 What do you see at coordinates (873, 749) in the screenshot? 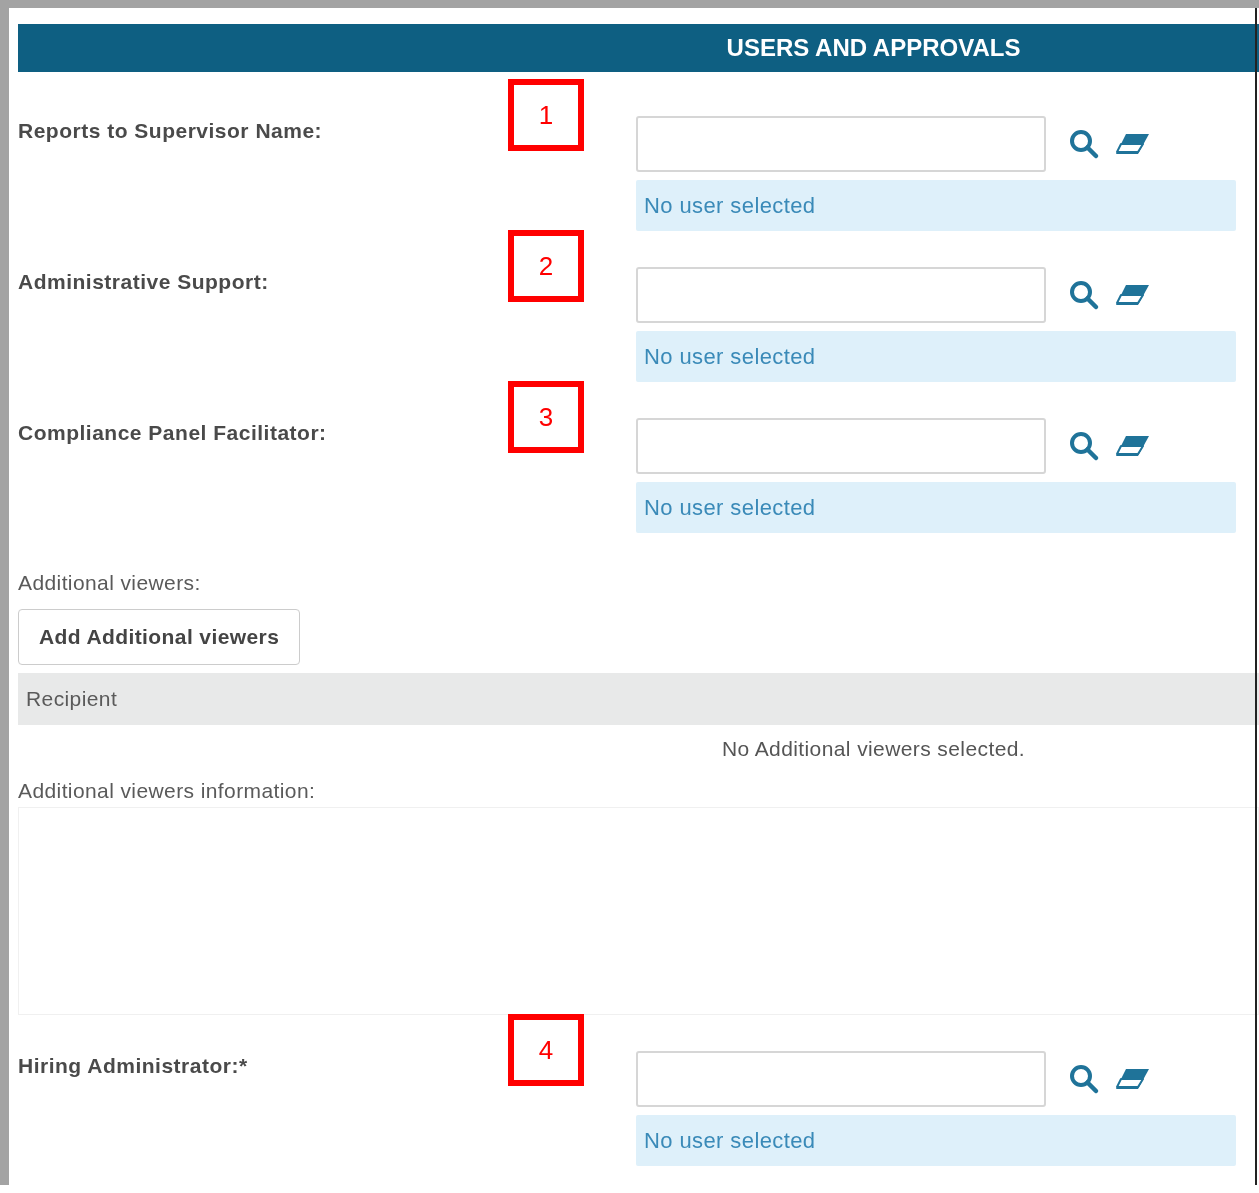
I see `empty-message: No Additional viewers selected.` at bounding box center [873, 749].